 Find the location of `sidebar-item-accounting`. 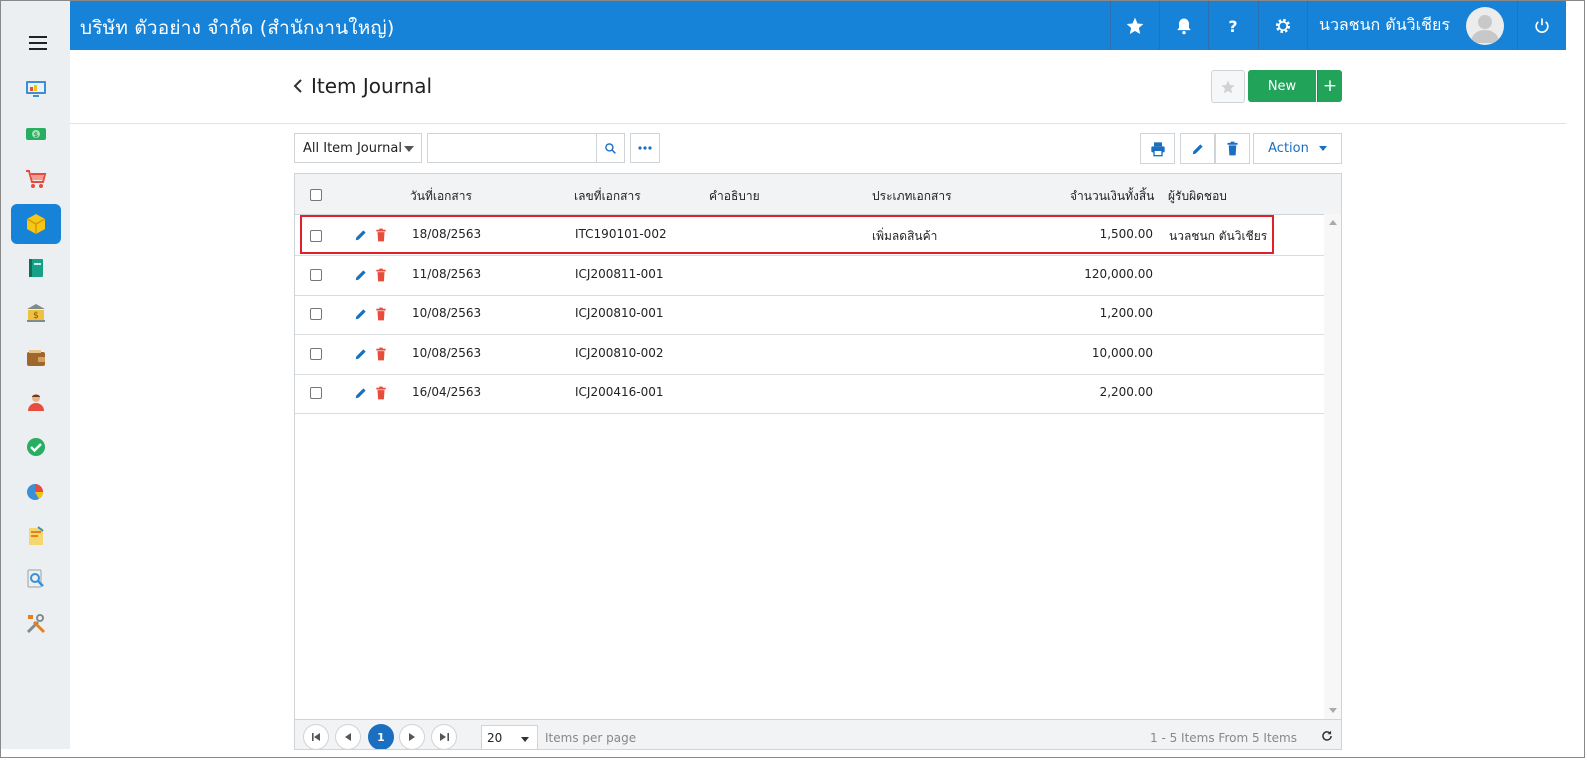

sidebar-item-accounting is located at coordinates (36, 268).